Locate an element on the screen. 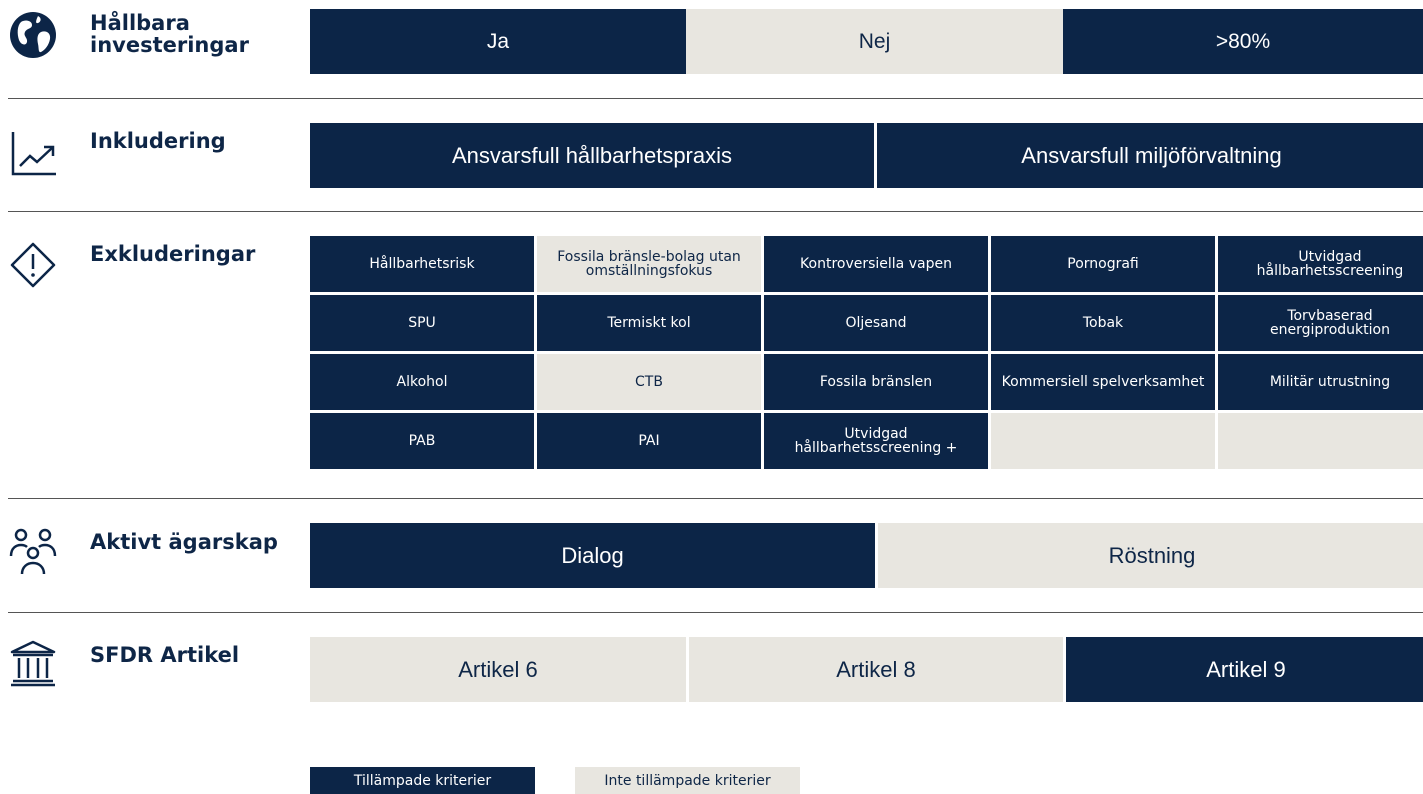  option-nej: Nej is located at coordinates (874, 41).